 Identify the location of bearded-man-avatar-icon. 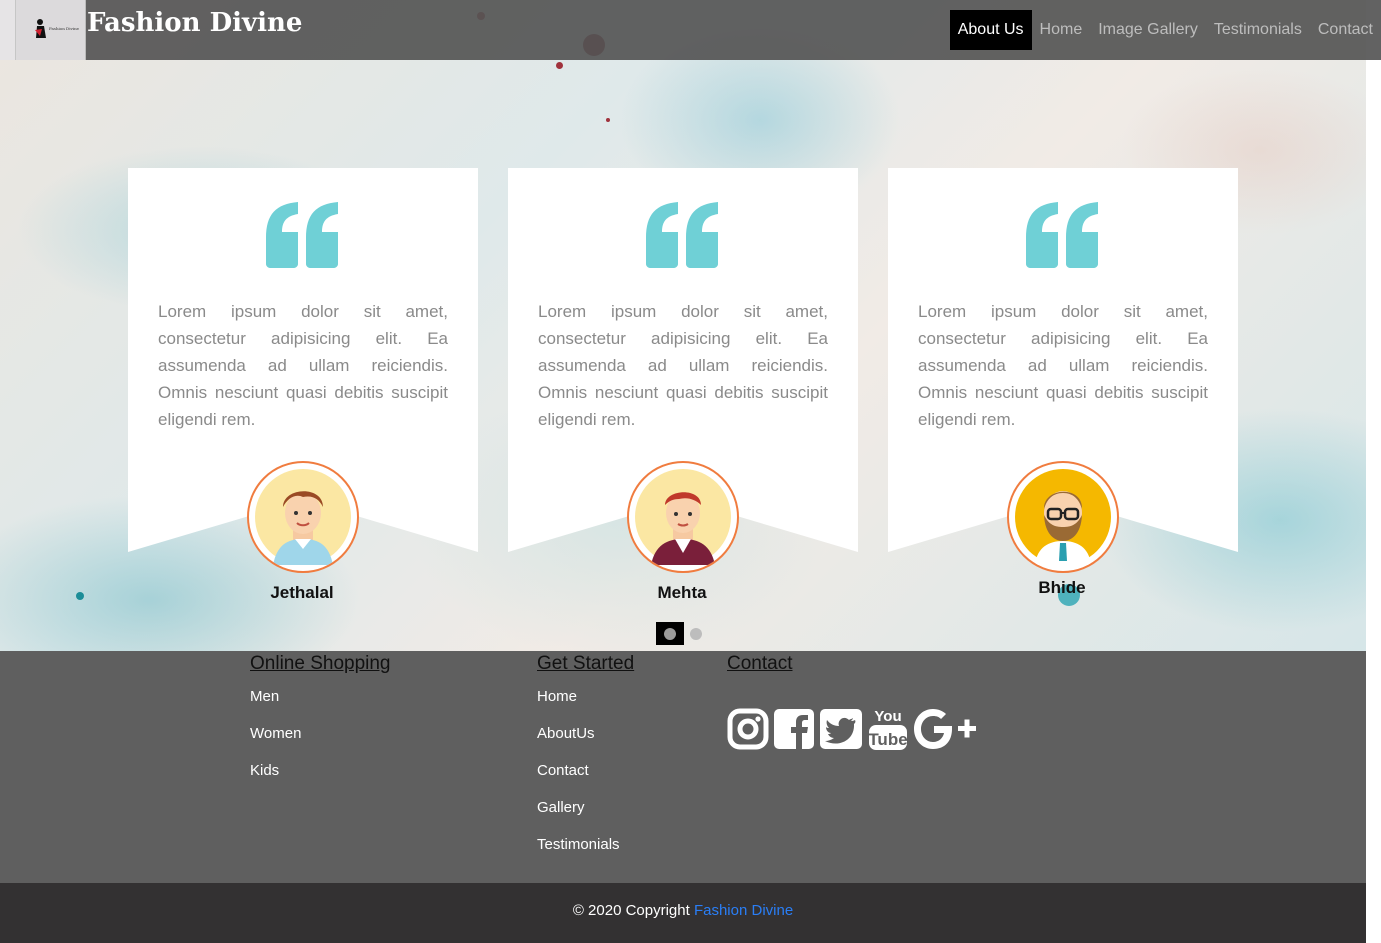
(1063, 517).